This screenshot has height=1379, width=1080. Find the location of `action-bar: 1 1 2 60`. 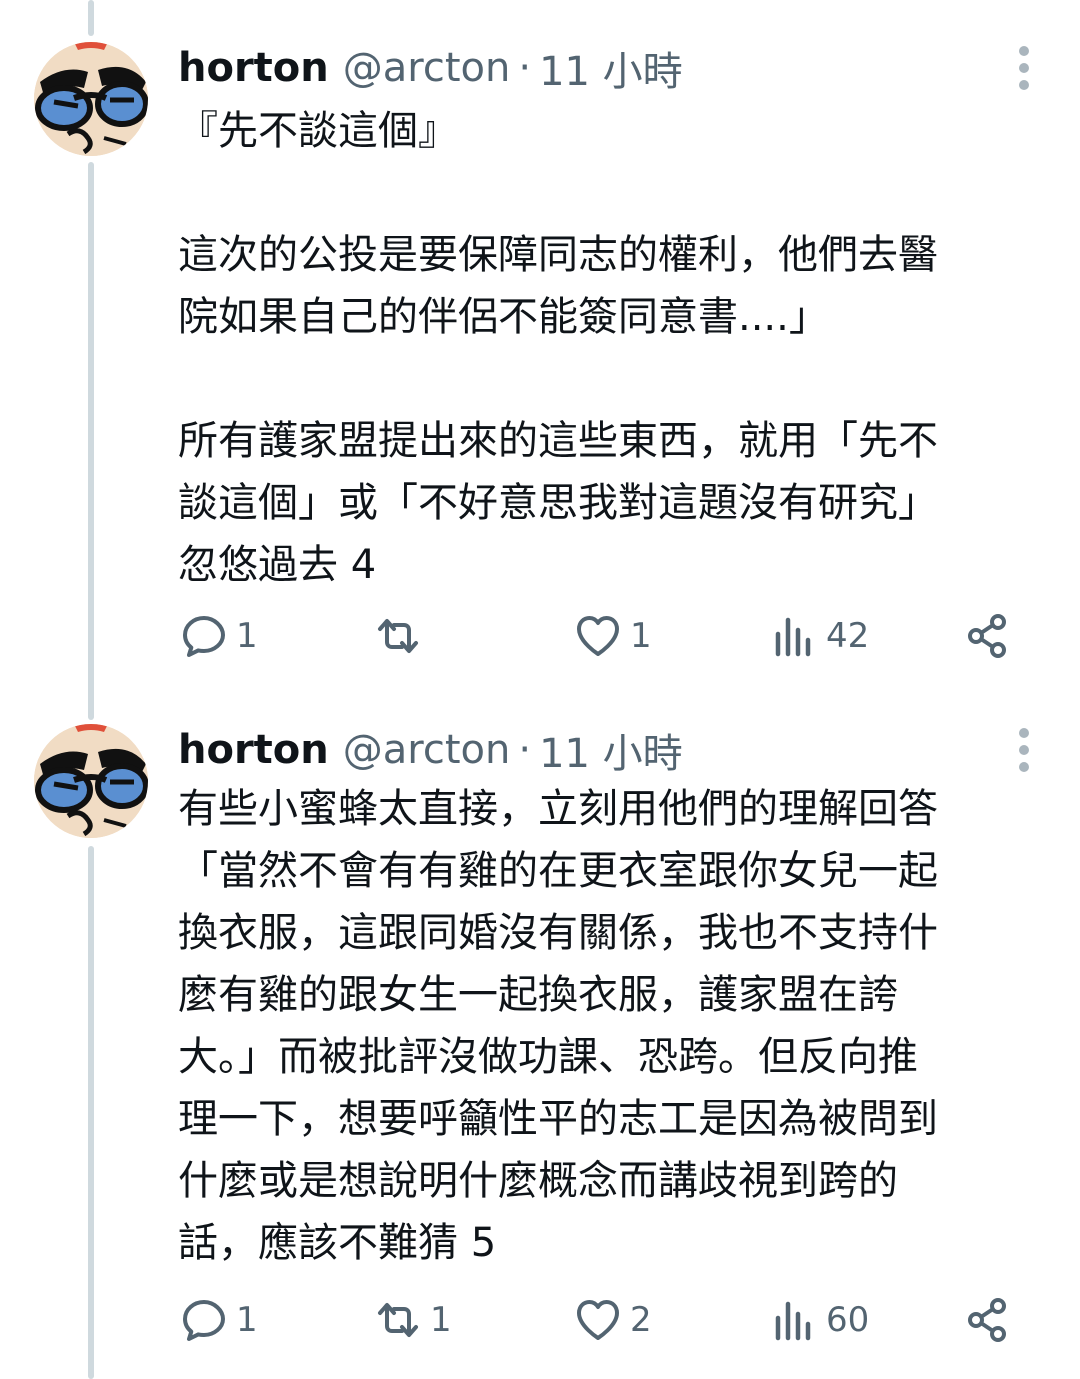

action-bar: 1 1 2 60 is located at coordinates (540, 1320).